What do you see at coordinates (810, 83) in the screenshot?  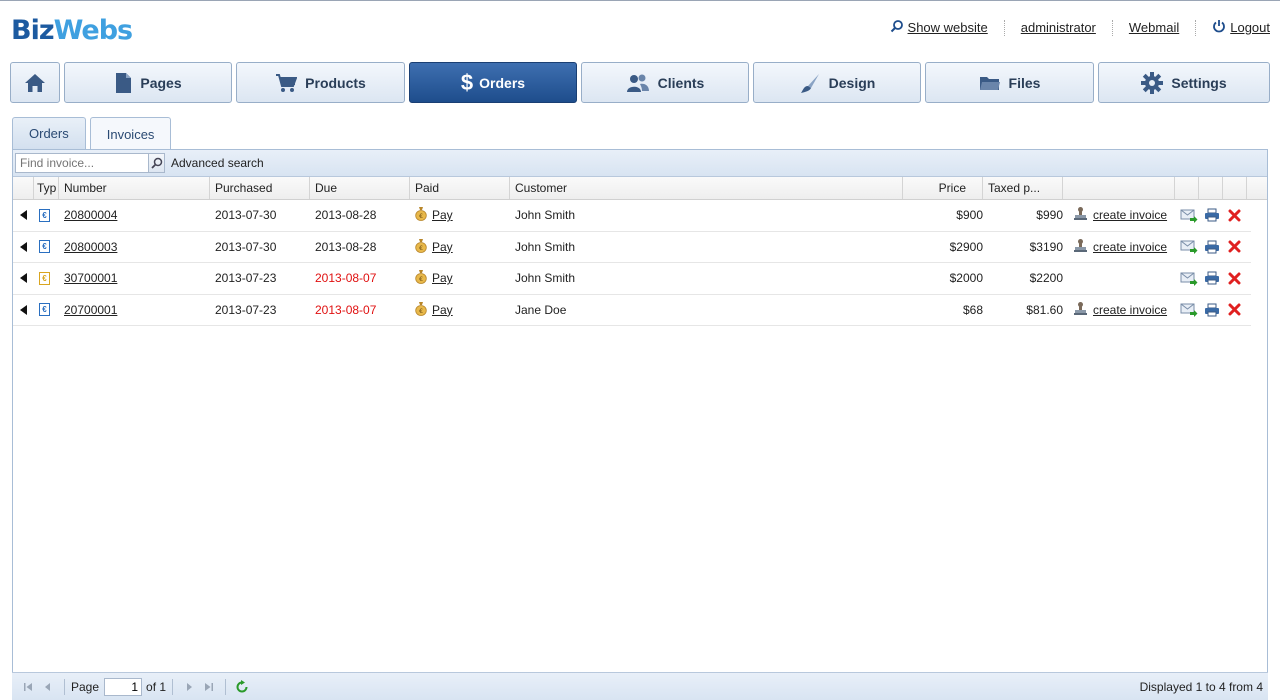 I see `brush-icon` at bounding box center [810, 83].